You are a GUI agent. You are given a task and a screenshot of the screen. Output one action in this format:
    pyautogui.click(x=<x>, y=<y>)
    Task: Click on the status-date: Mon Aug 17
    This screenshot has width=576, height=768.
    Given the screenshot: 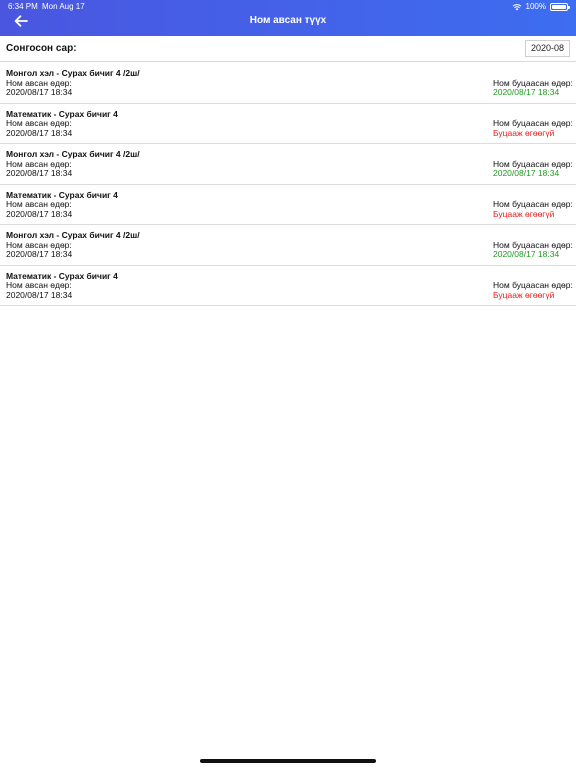 What is the action you would take?
    pyautogui.click(x=63, y=6)
    